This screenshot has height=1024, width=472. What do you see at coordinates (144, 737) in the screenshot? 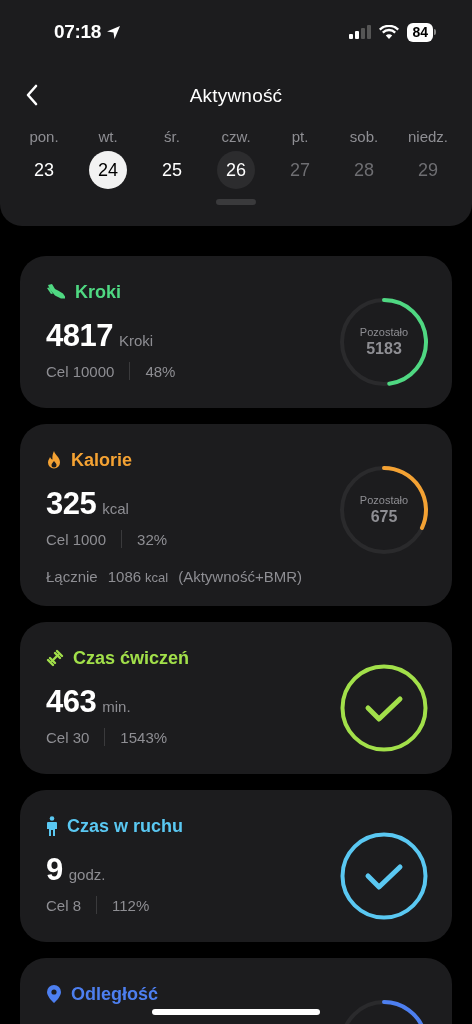
I see `goal-percent: 1543%` at bounding box center [144, 737].